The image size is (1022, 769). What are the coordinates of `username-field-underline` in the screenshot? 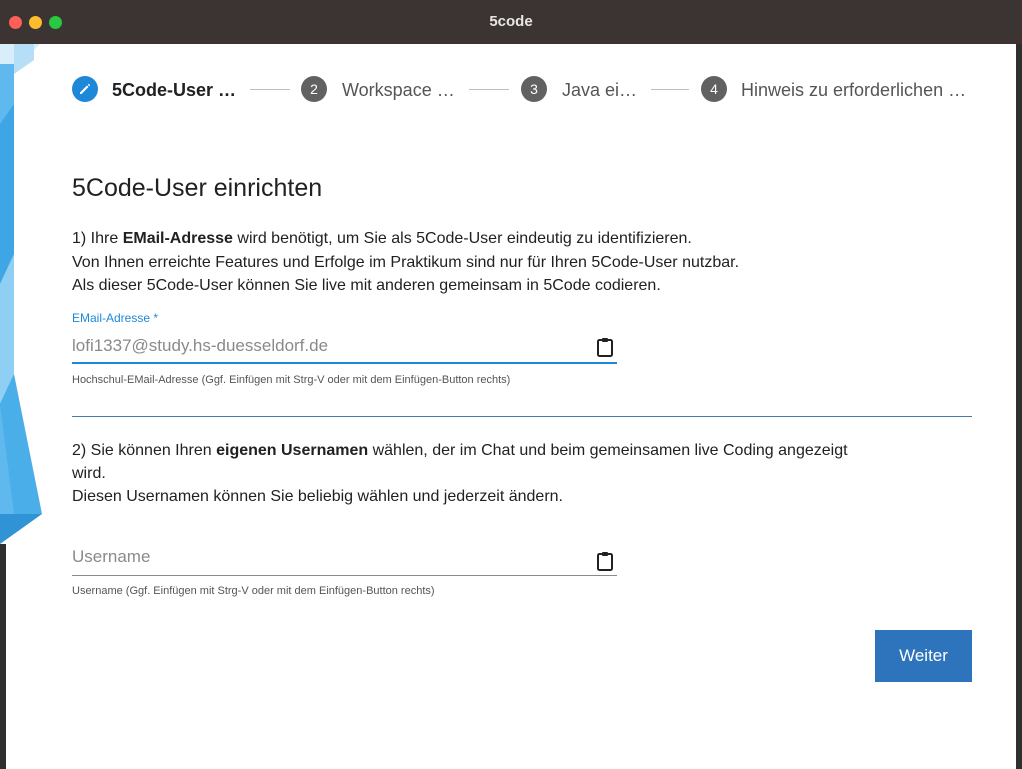 It's located at (344, 575).